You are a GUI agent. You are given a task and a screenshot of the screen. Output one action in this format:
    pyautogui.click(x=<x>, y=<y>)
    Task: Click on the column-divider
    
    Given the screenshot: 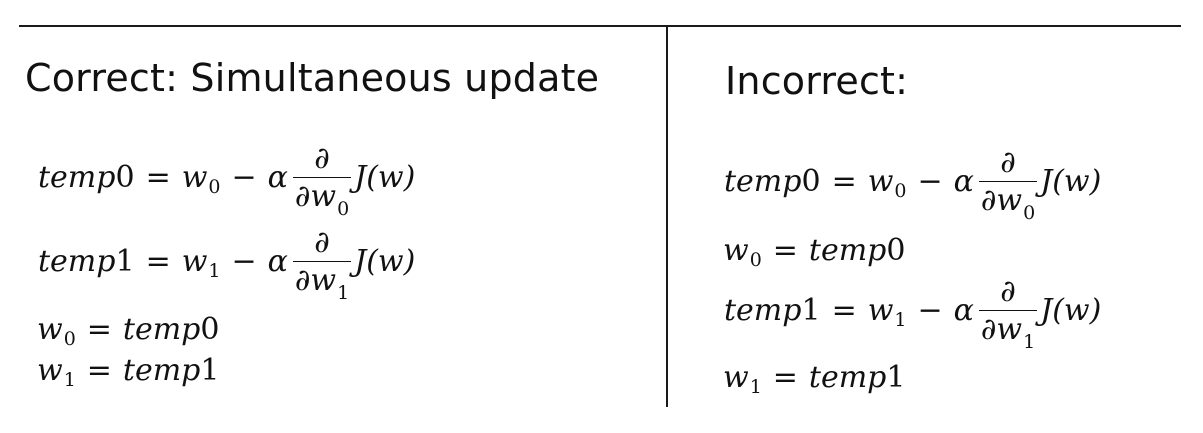 What is the action you would take?
    pyautogui.click(x=667, y=217)
    